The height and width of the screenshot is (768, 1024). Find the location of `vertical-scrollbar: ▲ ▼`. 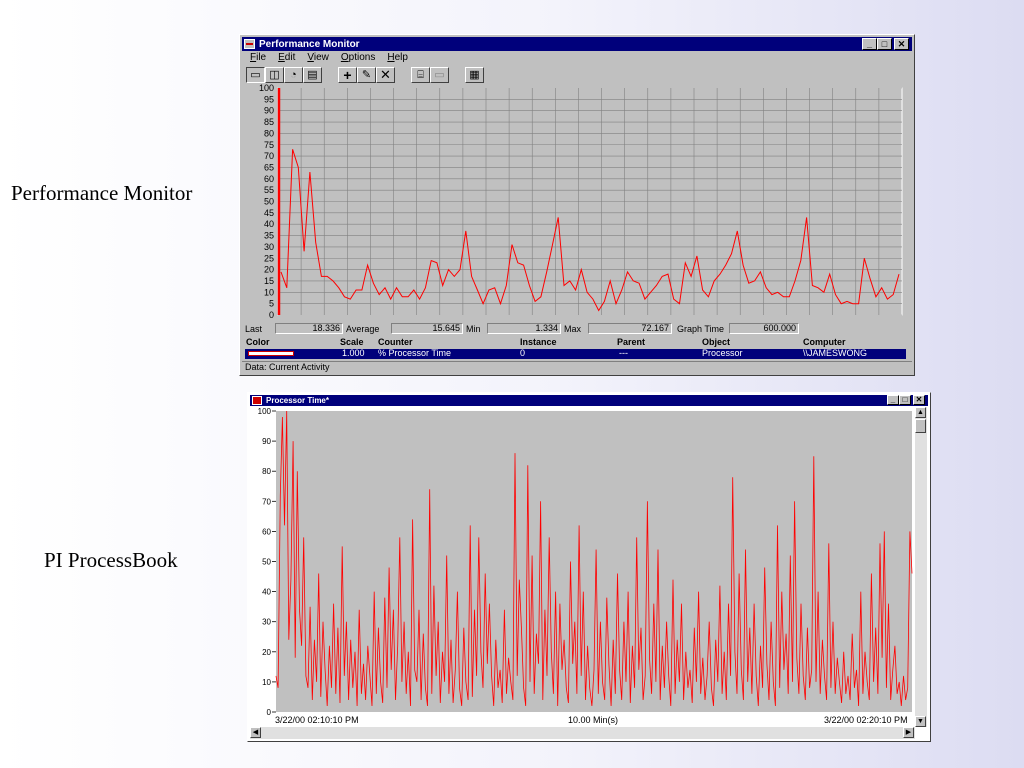

vertical-scrollbar: ▲ ▼ is located at coordinates (921, 567).